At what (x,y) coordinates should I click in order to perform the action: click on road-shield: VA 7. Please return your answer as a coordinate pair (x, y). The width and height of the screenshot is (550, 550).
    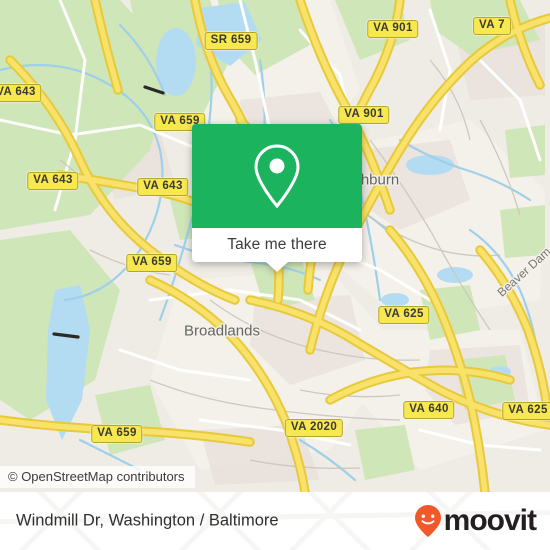
    Looking at the image, I should click on (492, 26).